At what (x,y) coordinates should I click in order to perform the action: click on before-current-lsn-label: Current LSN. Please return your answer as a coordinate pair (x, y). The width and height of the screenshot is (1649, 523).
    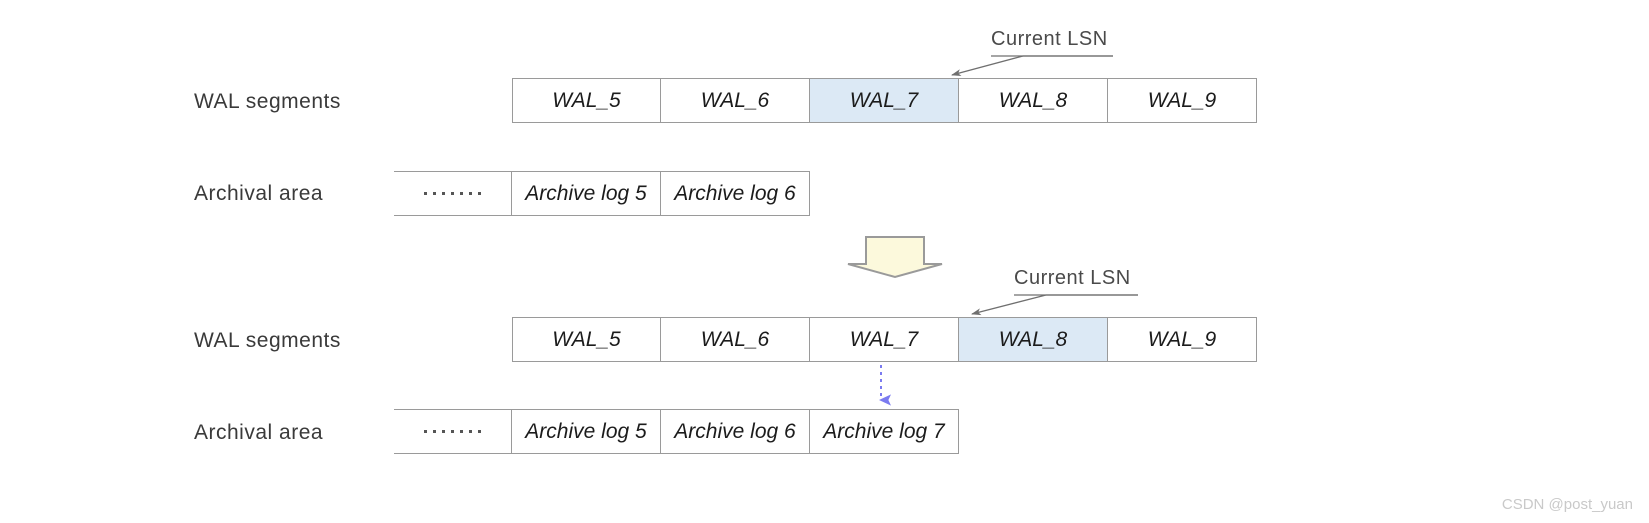
    Looking at the image, I should click on (1049, 39).